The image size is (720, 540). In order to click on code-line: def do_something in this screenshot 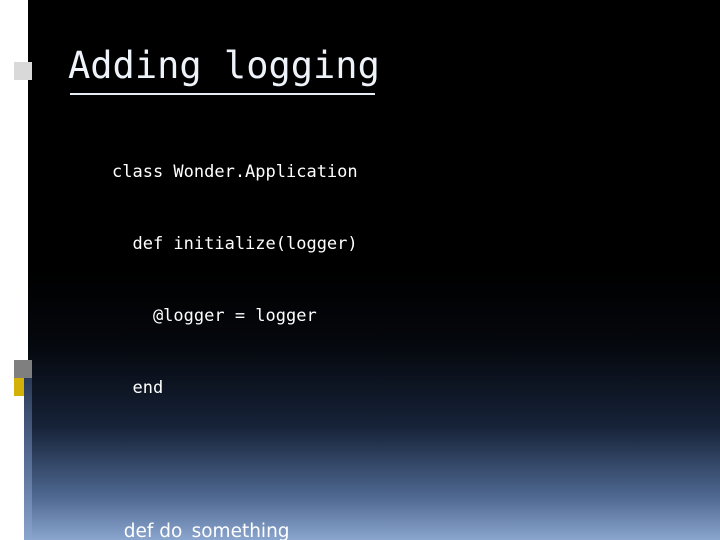, I will do `click(201, 530)`.